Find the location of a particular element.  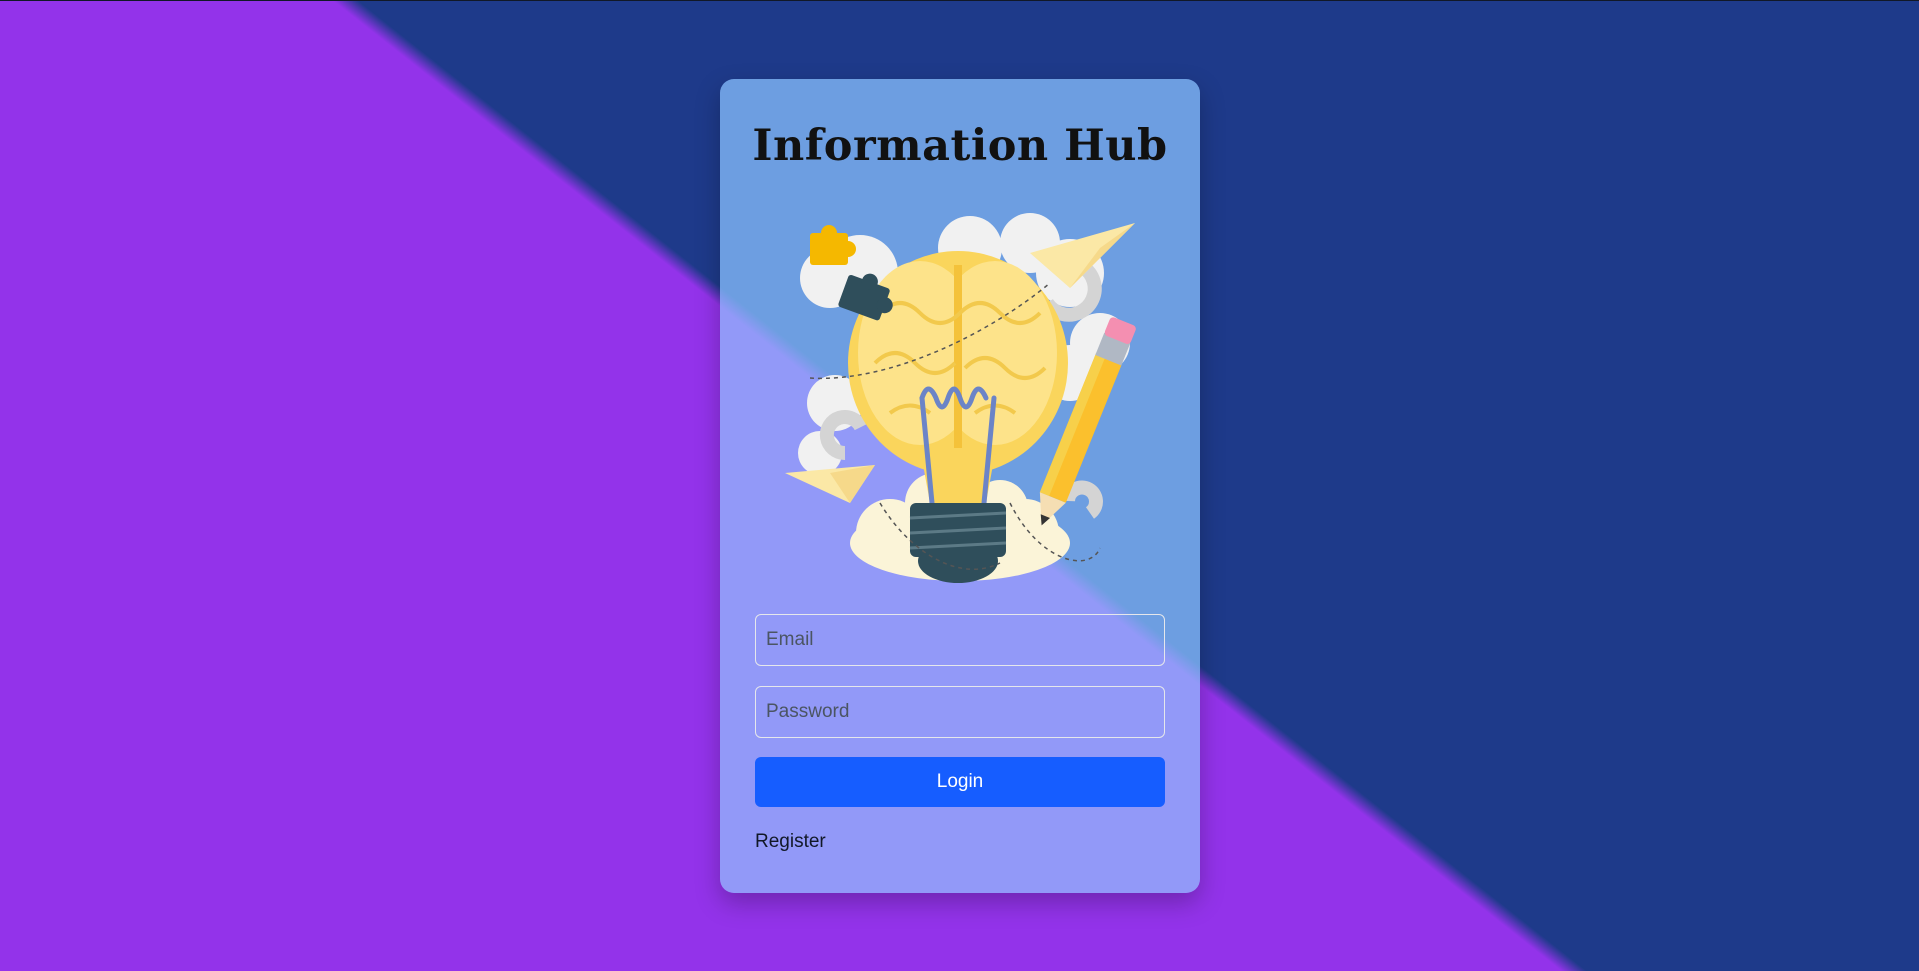

brain-lightbulb-illustration is located at coordinates (960, 398).